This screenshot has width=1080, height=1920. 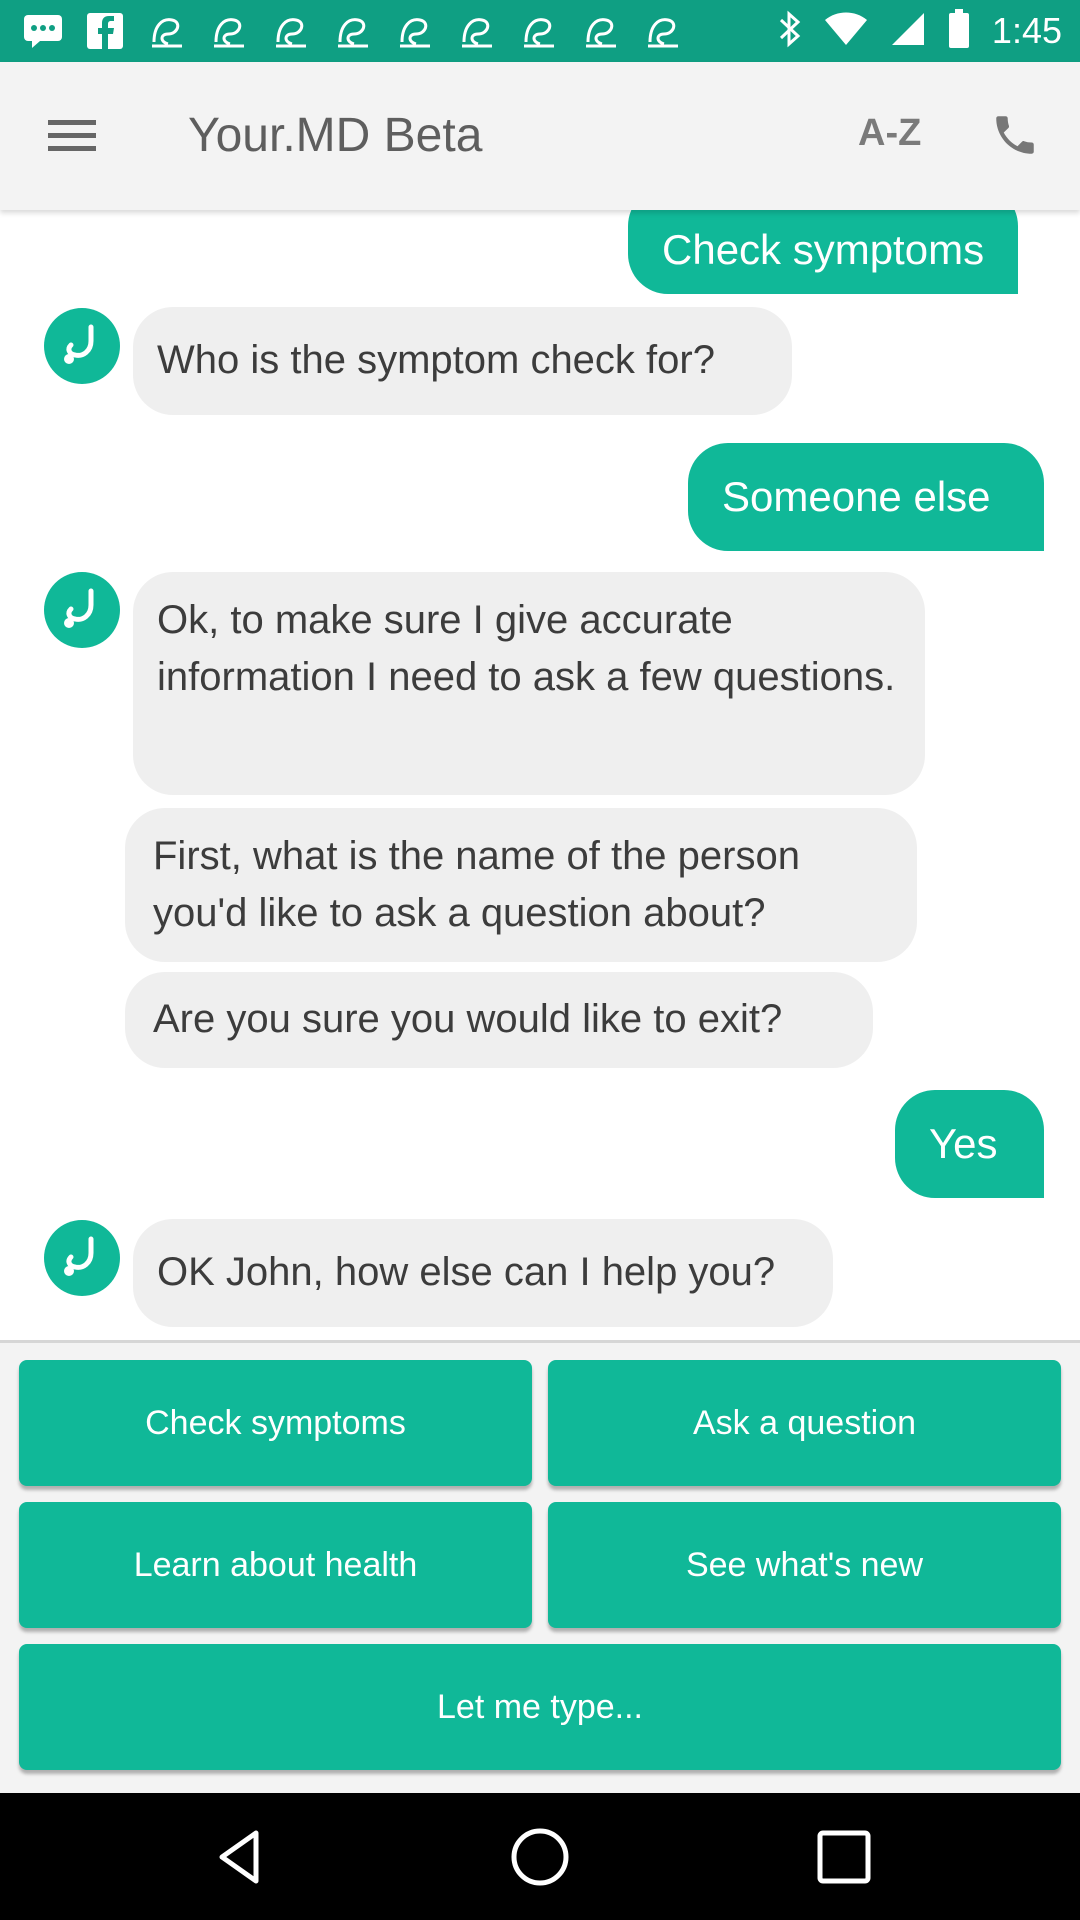 What do you see at coordinates (468, 1019) in the screenshot?
I see `bot-message-text: Are you sure you would like to exit?` at bounding box center [468, 1019].